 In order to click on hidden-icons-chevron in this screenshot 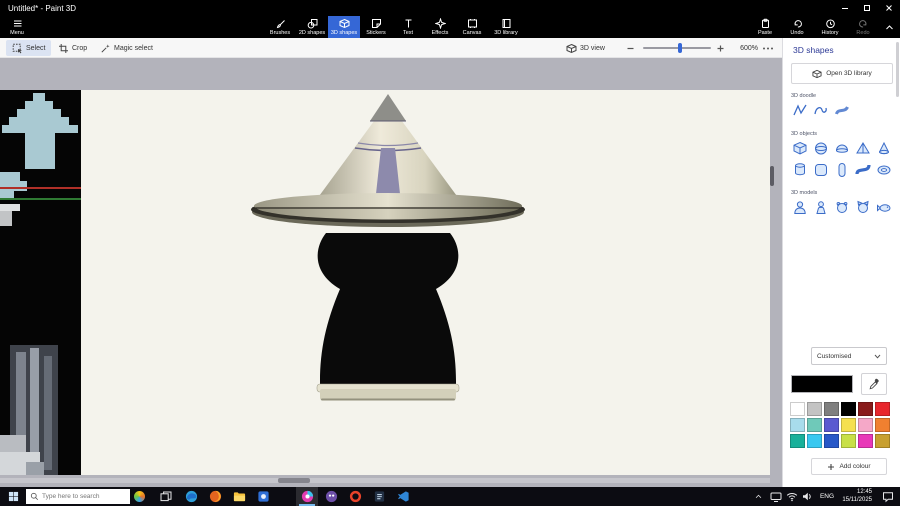, I will do `click(758, 496)`.